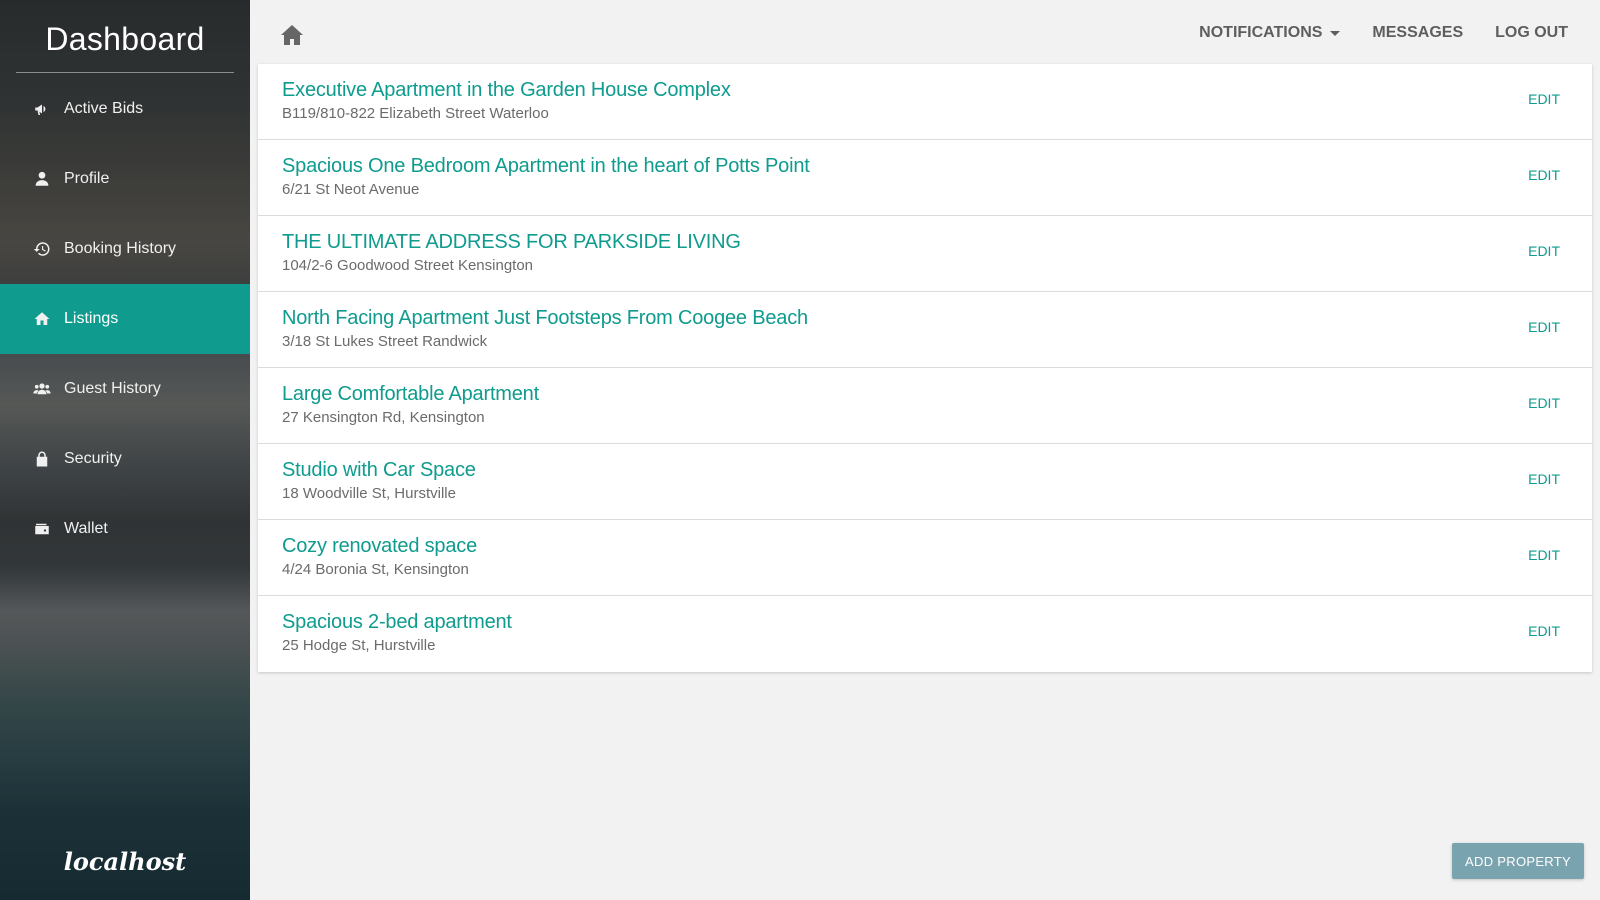 This screenshot has height=900, width=1600. Describe the element at coordinates (1518, 861) in the screenshot. I see `add-property-button: ADD PROPERTY` at that location.